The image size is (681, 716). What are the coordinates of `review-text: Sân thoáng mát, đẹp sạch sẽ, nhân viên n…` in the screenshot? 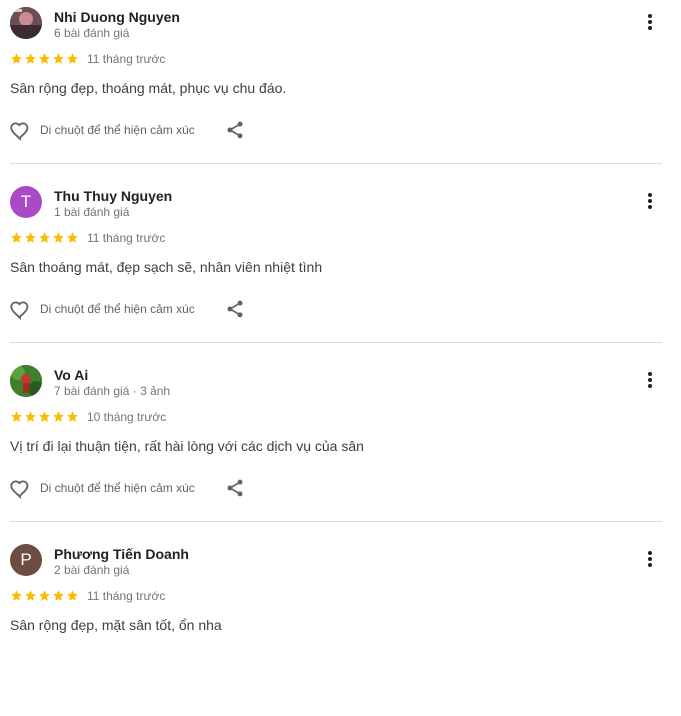 It's located at (166, 267).